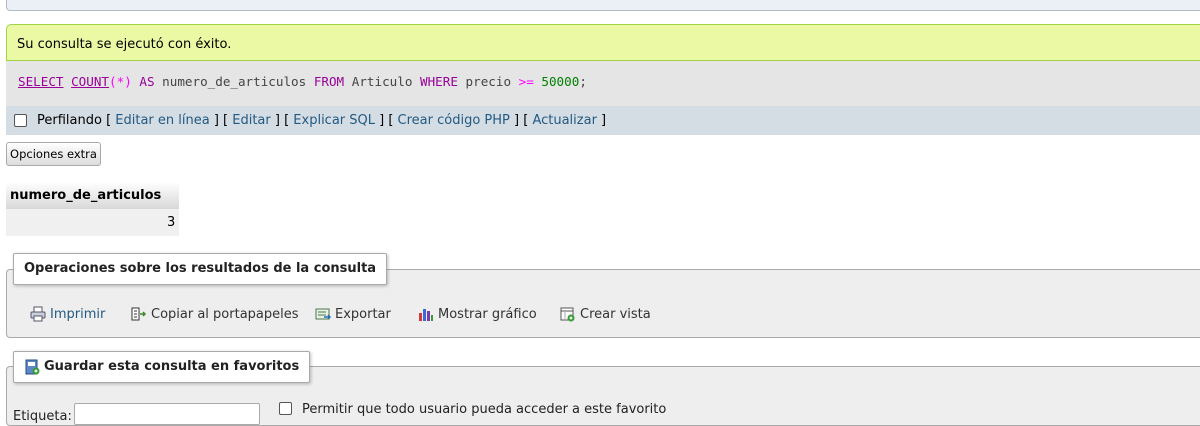 The width and height of the screenshot is (1200, 426). What do you see at coordinates (426, 315) in the screenshot?
I see `chart-icon` at bounding box center [426, 315].